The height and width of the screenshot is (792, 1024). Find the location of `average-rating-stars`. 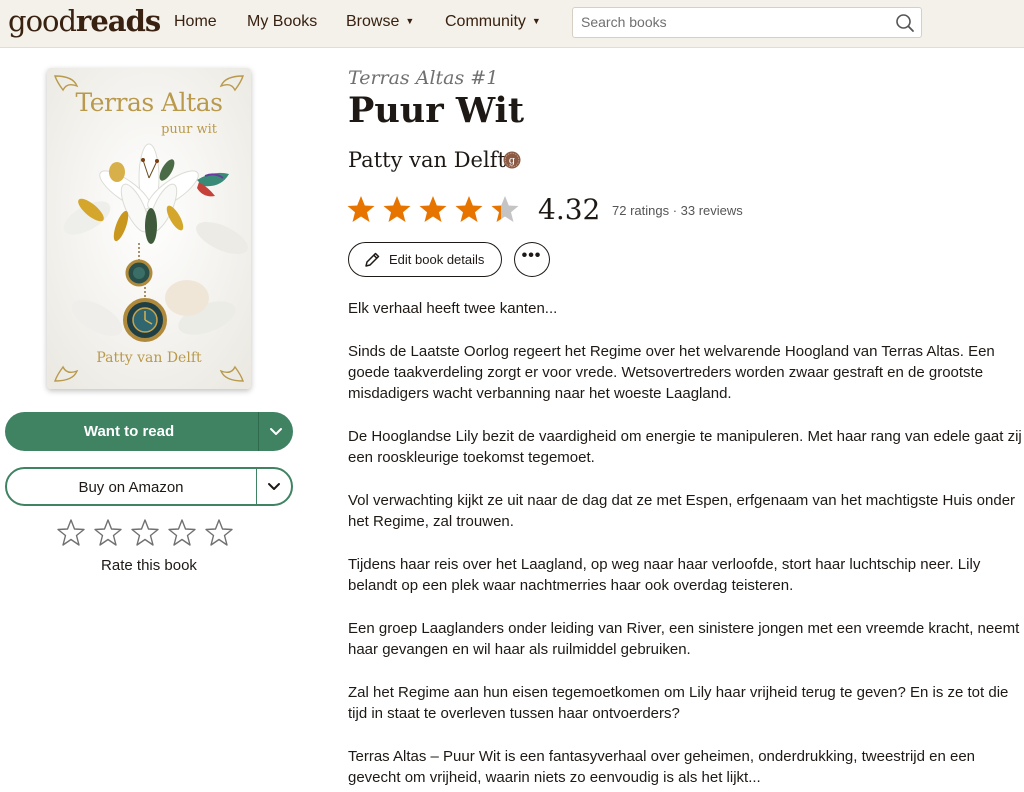

average-rating-stars is located at coordinates (436, 210).